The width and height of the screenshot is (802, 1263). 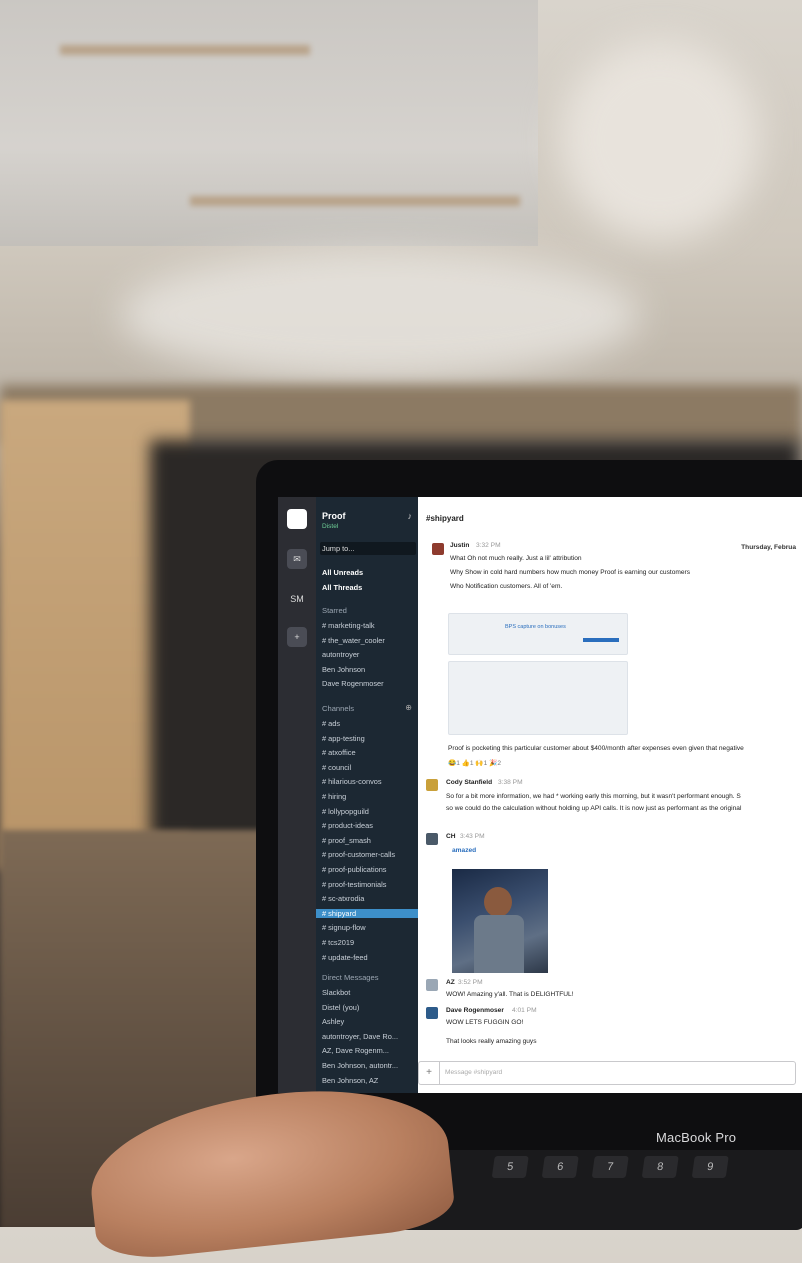 What do you see at coordinates (345, 811) in the screenshot?
I see `channel-item: # lollypopguild` at bounding box center [345, 811].